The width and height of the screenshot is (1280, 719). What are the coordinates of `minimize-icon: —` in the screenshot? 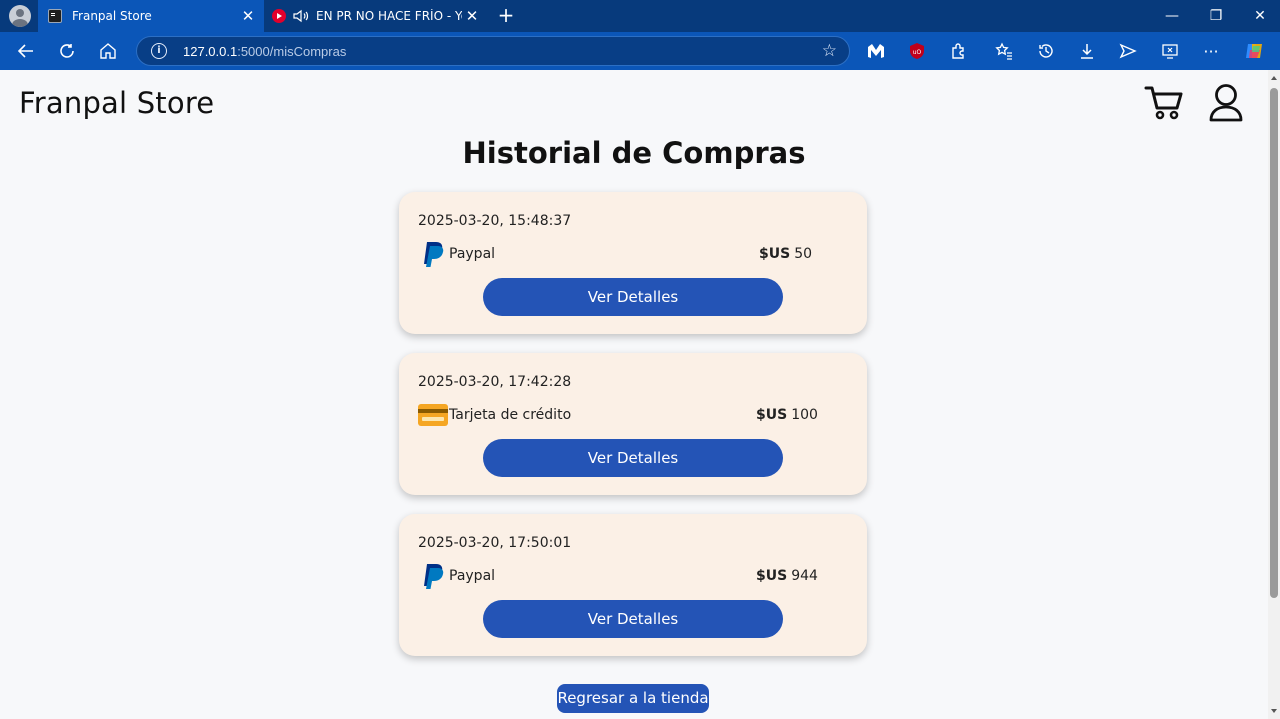 It's located at (1172, 16).